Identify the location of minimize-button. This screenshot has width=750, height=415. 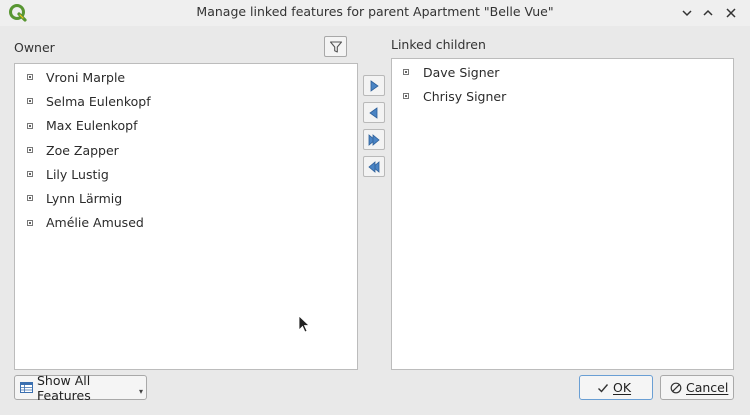
(687, 13).